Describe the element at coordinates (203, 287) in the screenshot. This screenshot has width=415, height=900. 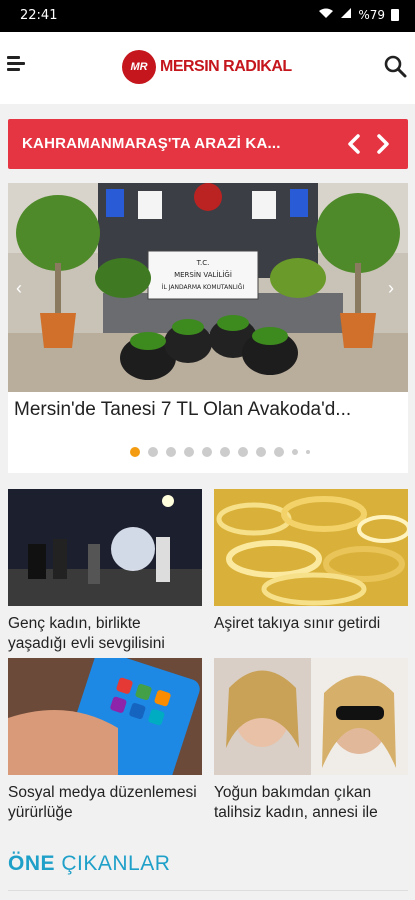
I see `sign-line3: İL JANDARMA KOMUTANLIĞI` at that location.